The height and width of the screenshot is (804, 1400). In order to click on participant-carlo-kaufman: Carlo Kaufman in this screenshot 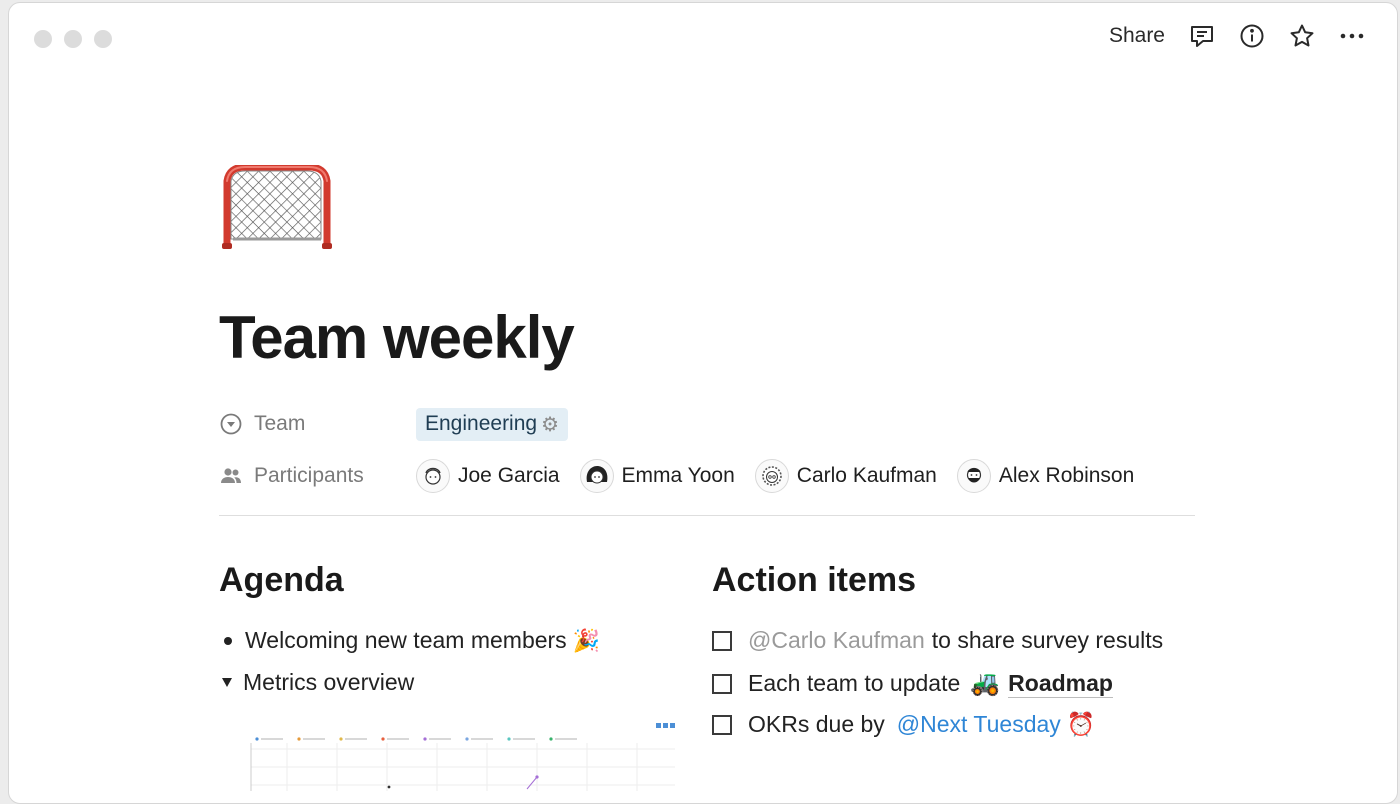, I will do `click(845, 476)`.